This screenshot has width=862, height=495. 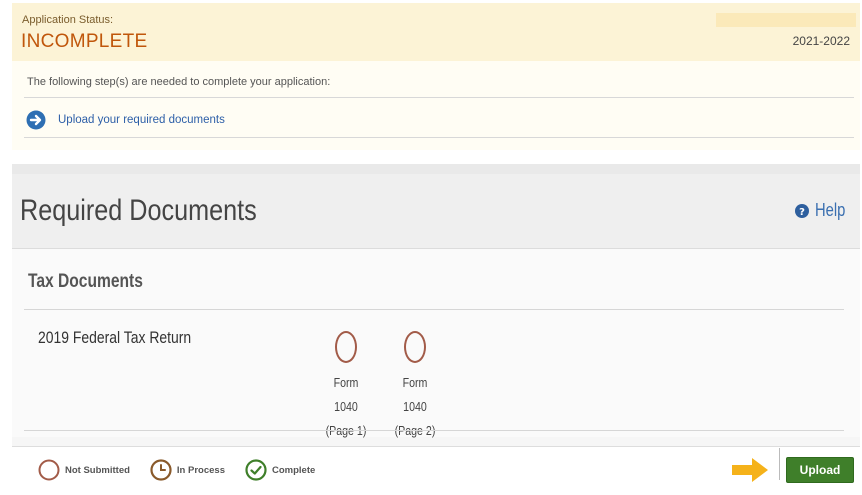 What do you see at coordinates (141, 120) in the screenshot?
I see `step-link-label: Upload your required documents` at bounding box center [141, 120].